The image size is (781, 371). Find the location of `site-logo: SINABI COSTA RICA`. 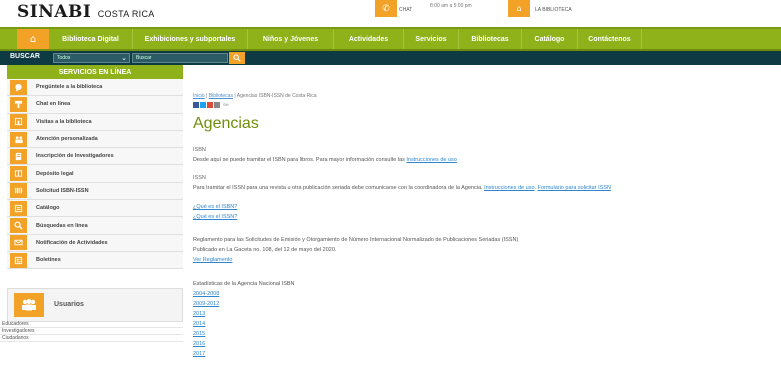

site-logo: SINABI COSTA RICA is located at coordinates (86, 12).